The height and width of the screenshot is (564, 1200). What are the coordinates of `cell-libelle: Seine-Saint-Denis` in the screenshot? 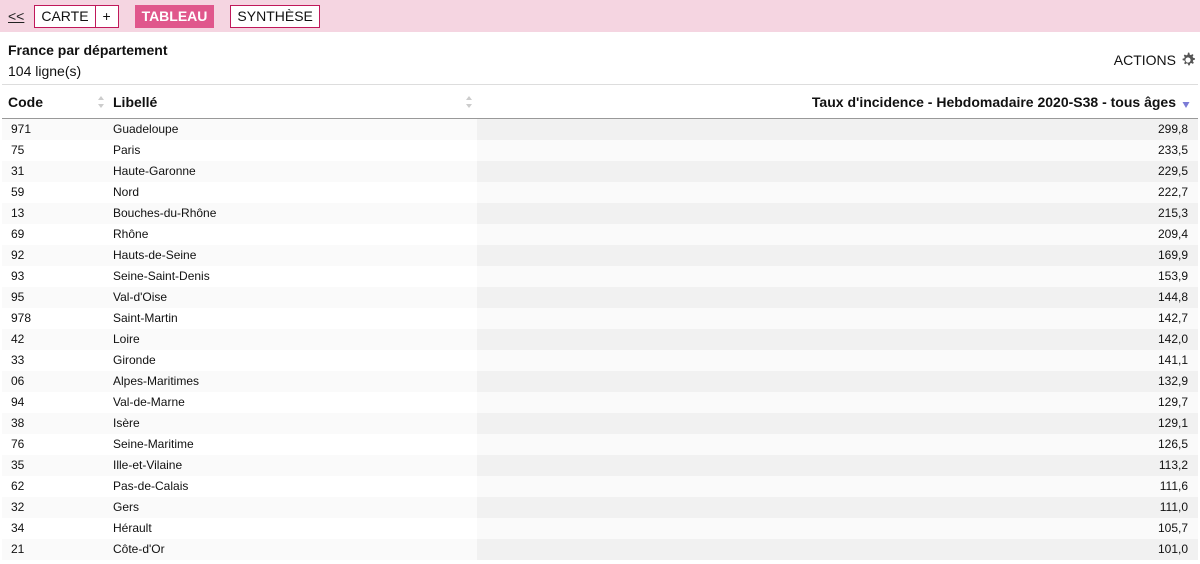 It's located at (292, 276).